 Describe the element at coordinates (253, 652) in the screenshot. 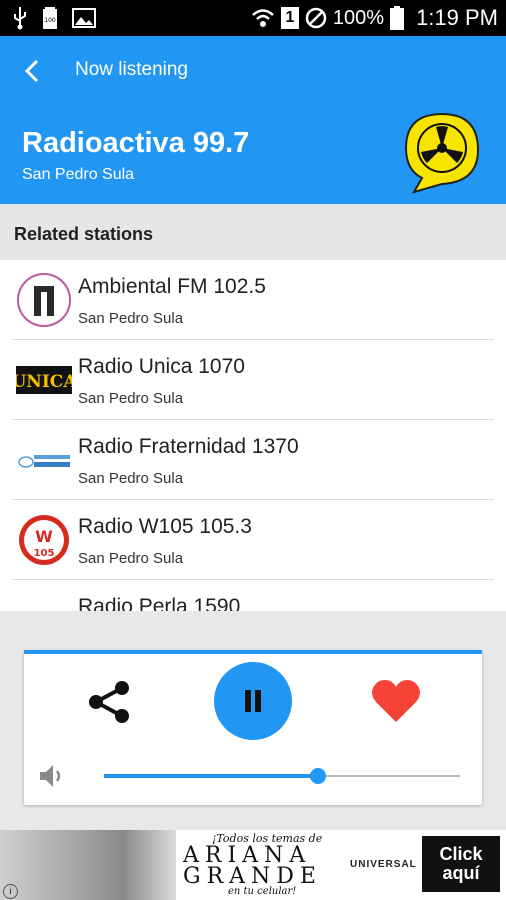

I see `player-progress-line` at that location.